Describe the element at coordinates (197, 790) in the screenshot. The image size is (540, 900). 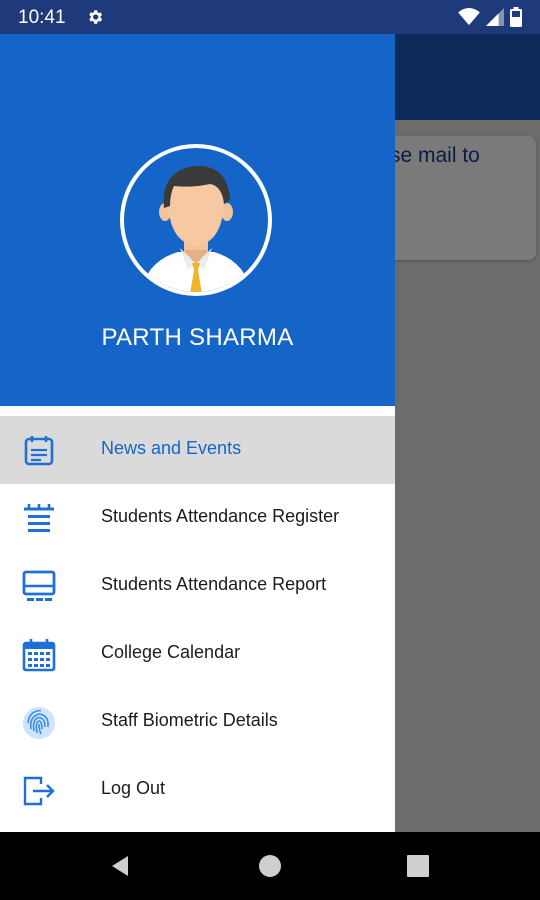
I see `menu-item-log-out: Log Out` at that location.